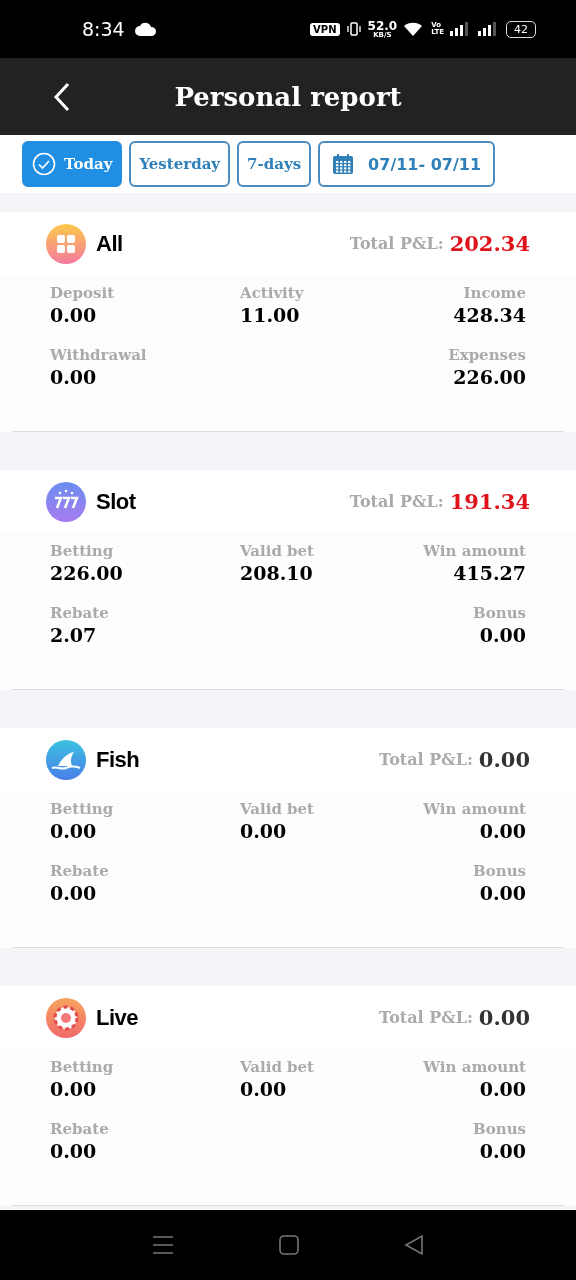 This screenshot has height=1280, width=576. What do you see at coordinates (487, 355) in the screenshot?
I see `stat-label: Expenses` at bounding box center [487, 355].